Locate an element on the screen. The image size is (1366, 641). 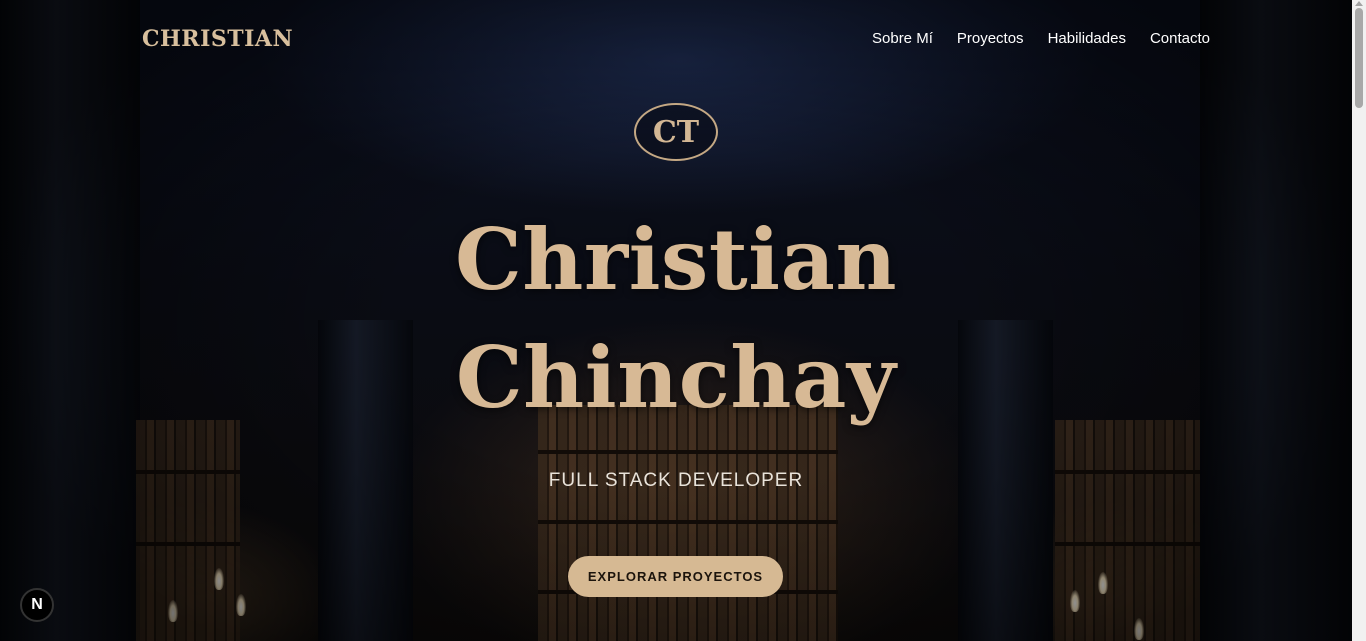
nav-link-proyectos: Proyectos is located at coordinates (990, 38).